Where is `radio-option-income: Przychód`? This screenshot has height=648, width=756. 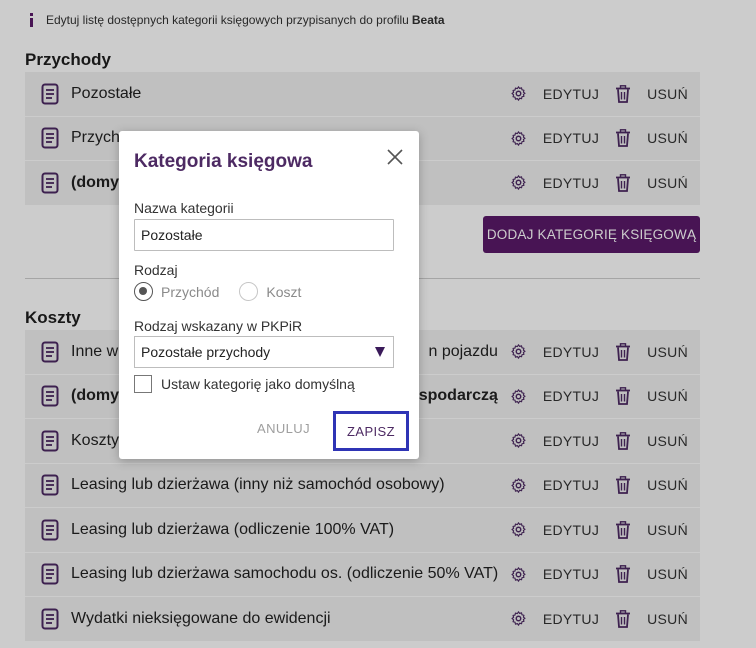
radio-option-income: Przychód is located at coordinates (176, 291).